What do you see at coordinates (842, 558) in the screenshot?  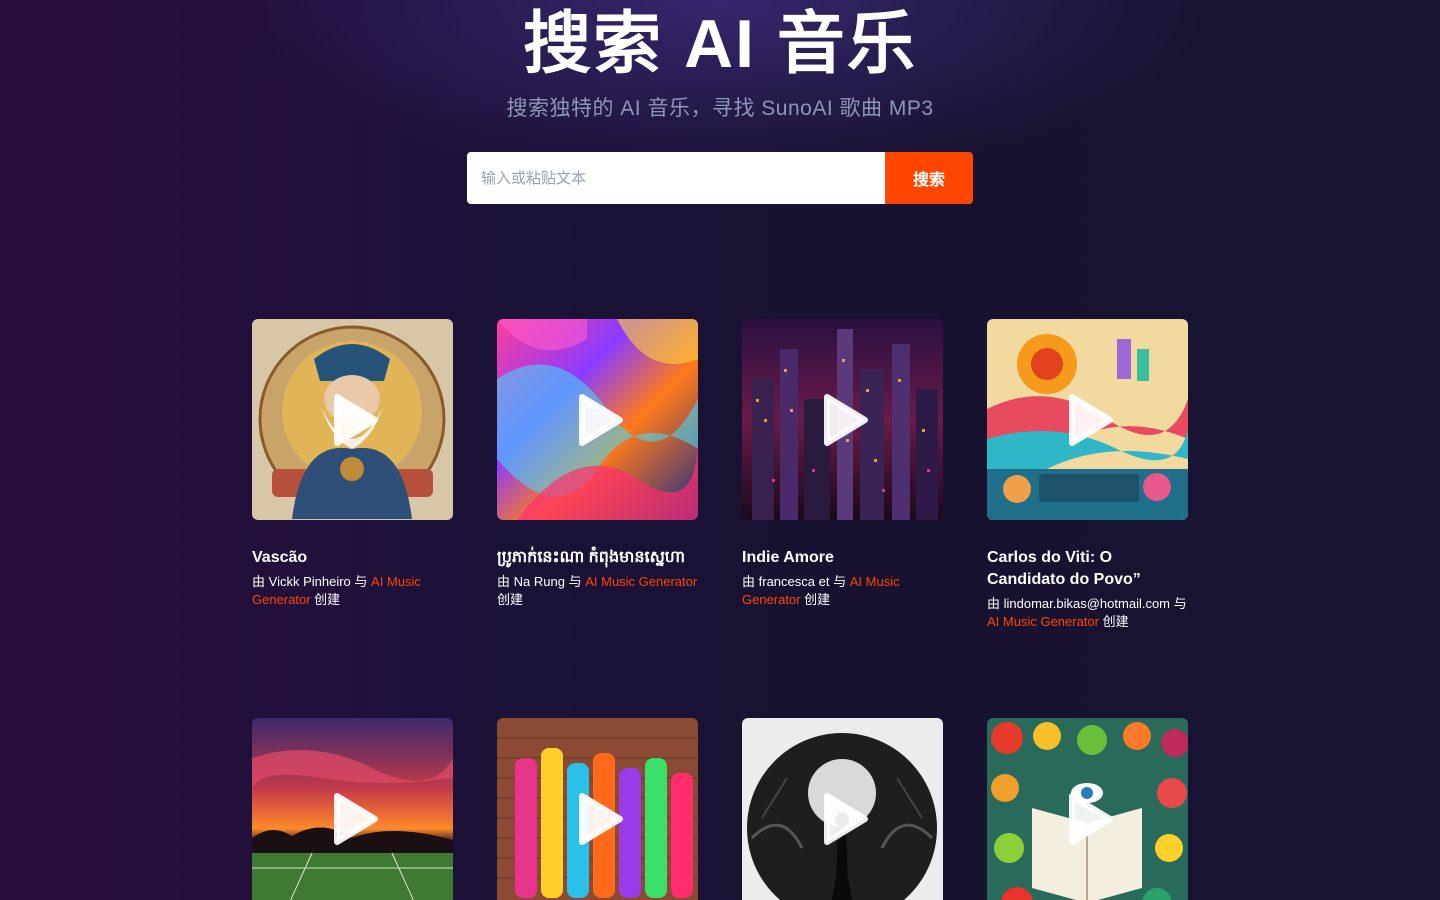 I see `song-title: Indie Amore` at bounding box center [842, 558].